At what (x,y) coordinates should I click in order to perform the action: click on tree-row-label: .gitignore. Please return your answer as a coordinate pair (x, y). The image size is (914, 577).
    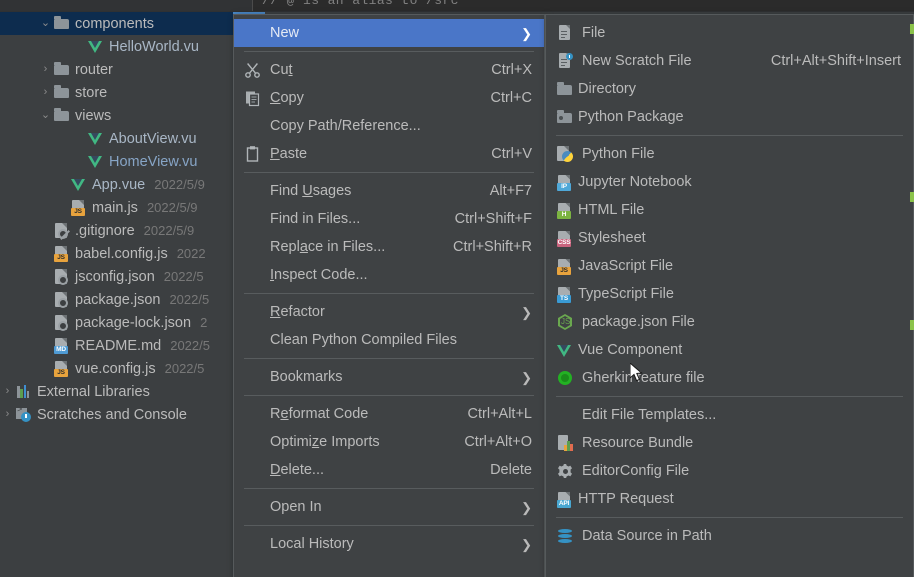
    Looking at the image, I should click on (105, 230).